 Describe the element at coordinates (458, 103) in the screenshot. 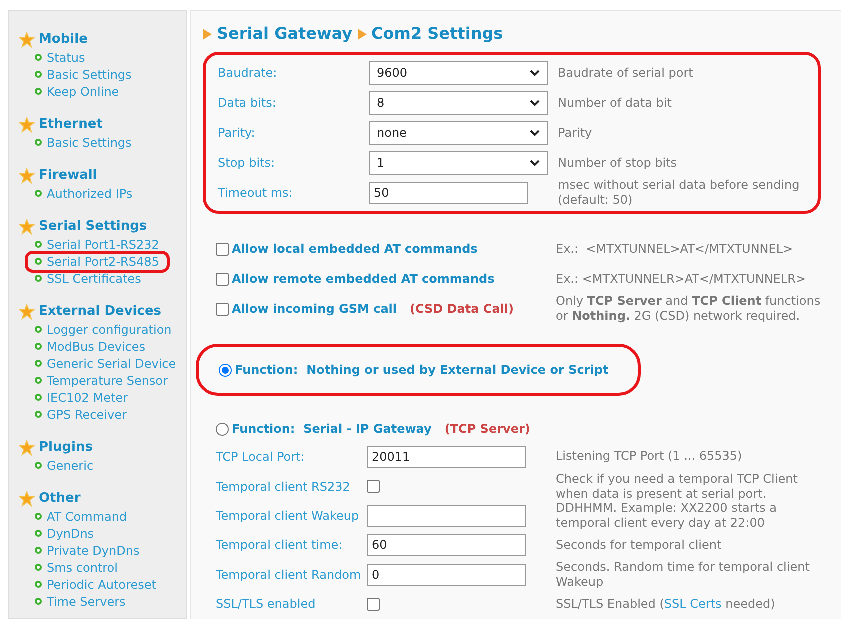

I see `dropdown: 8` at that location.